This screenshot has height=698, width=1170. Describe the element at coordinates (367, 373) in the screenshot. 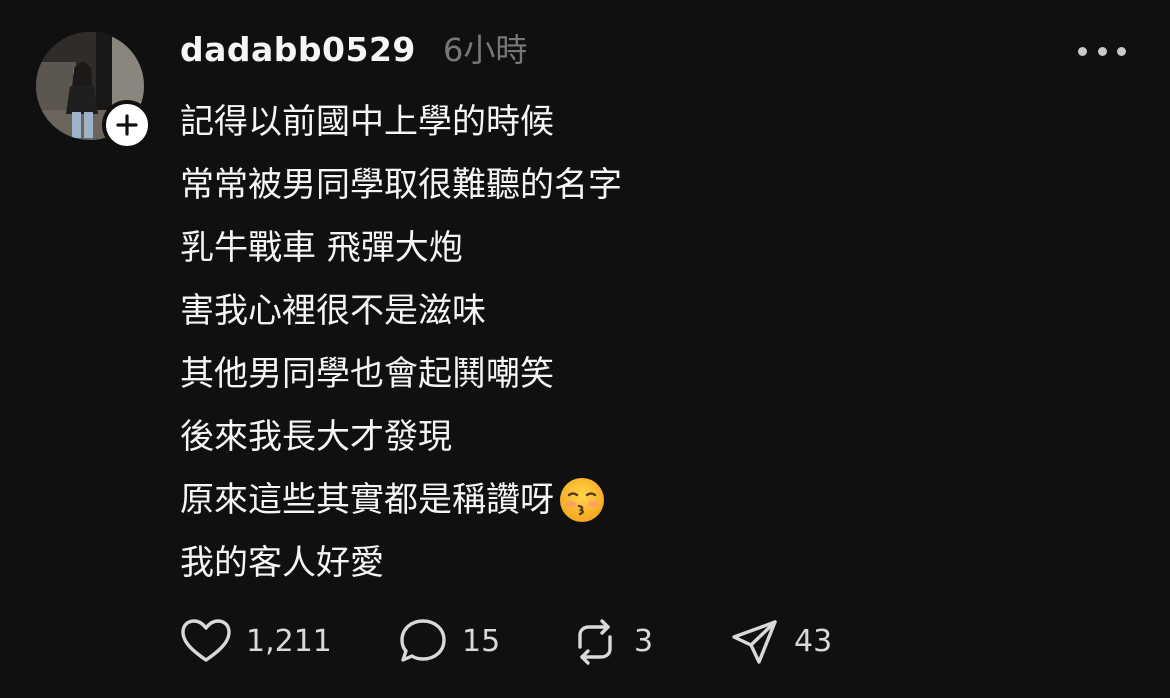

I see `post-line-text: 其他男同學也會起鬨嘲笑` at that location.